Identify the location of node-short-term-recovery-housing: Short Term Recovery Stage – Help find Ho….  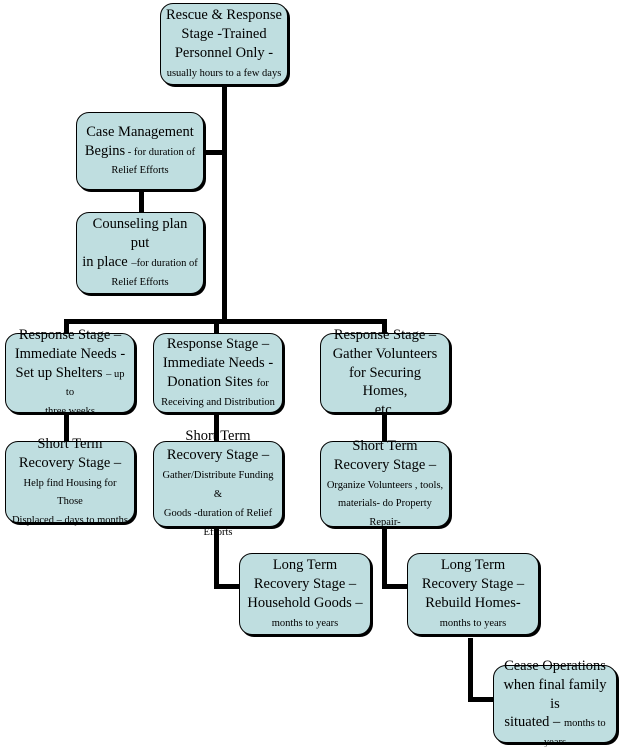
(70, 481).